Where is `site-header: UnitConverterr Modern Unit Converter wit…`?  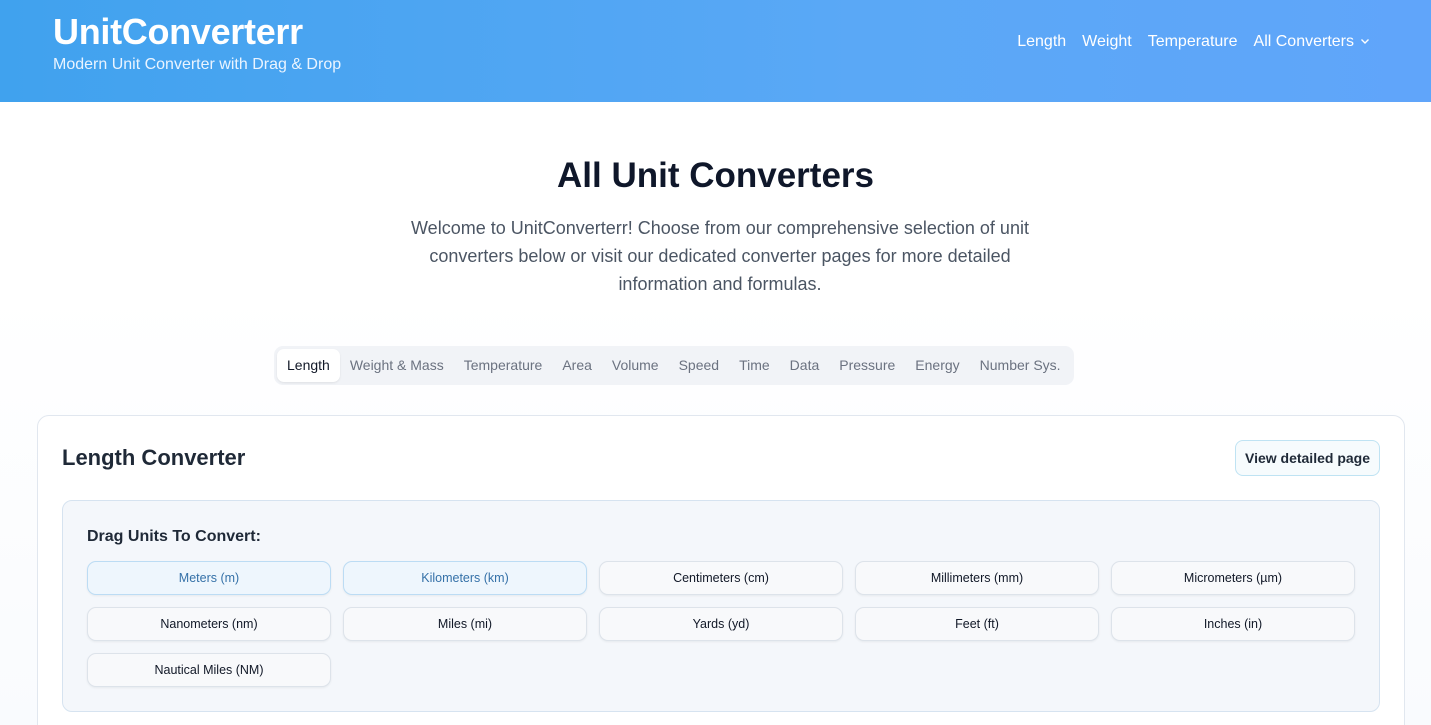 site-header: UnitConverterr Modern Unit Converter wit… is located at coordinates (715, 51).